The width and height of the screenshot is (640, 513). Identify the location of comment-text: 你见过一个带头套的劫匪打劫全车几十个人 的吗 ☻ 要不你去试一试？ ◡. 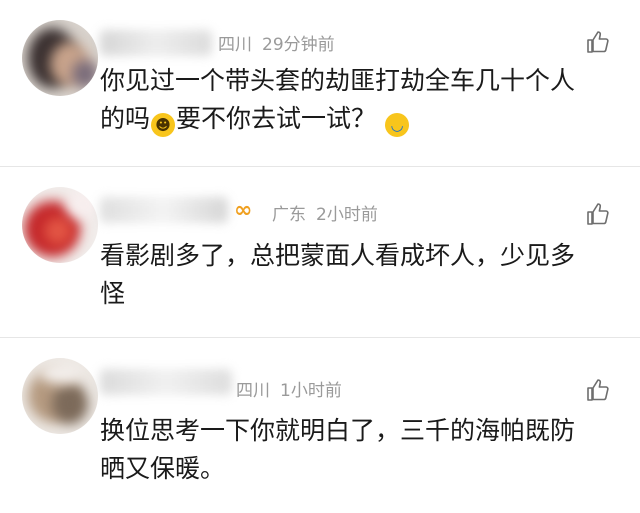
(360, 100).